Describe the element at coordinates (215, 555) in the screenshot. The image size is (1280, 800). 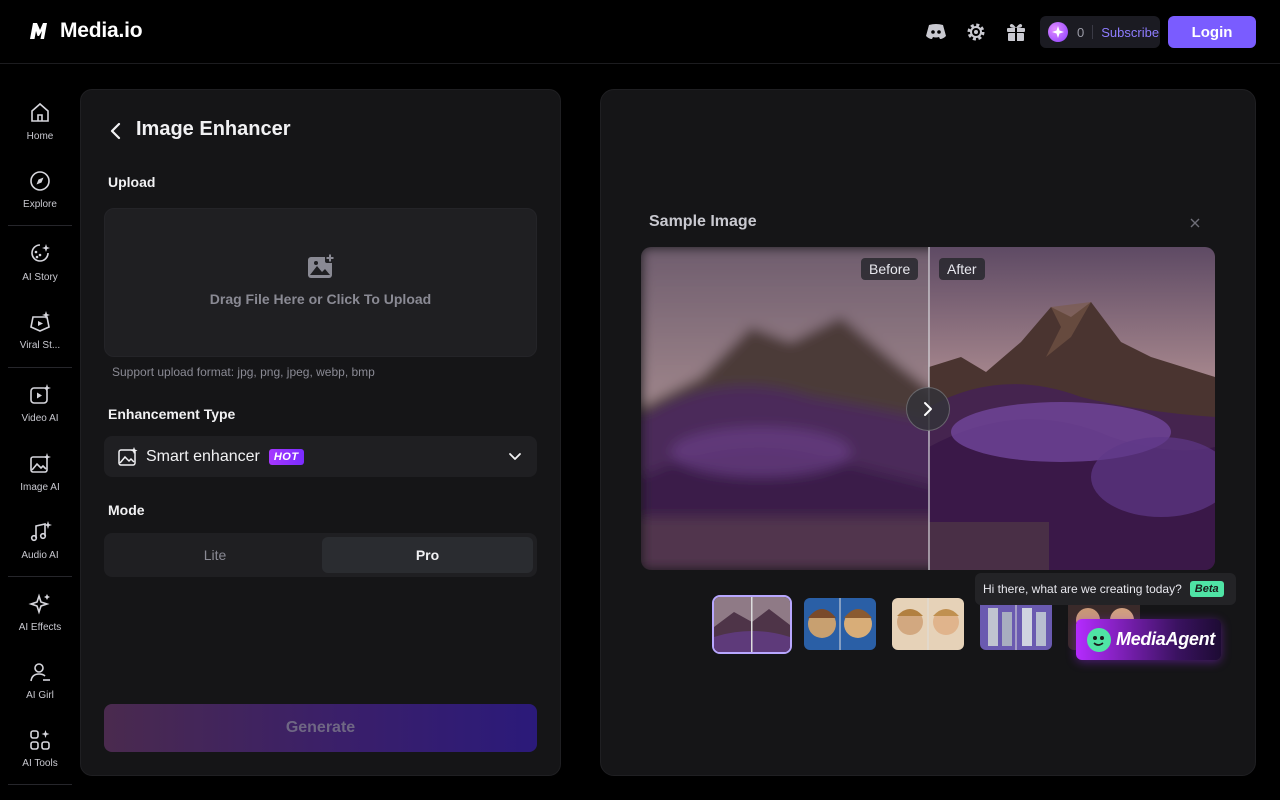
I see `mode-lite-button: Lite` at that location.